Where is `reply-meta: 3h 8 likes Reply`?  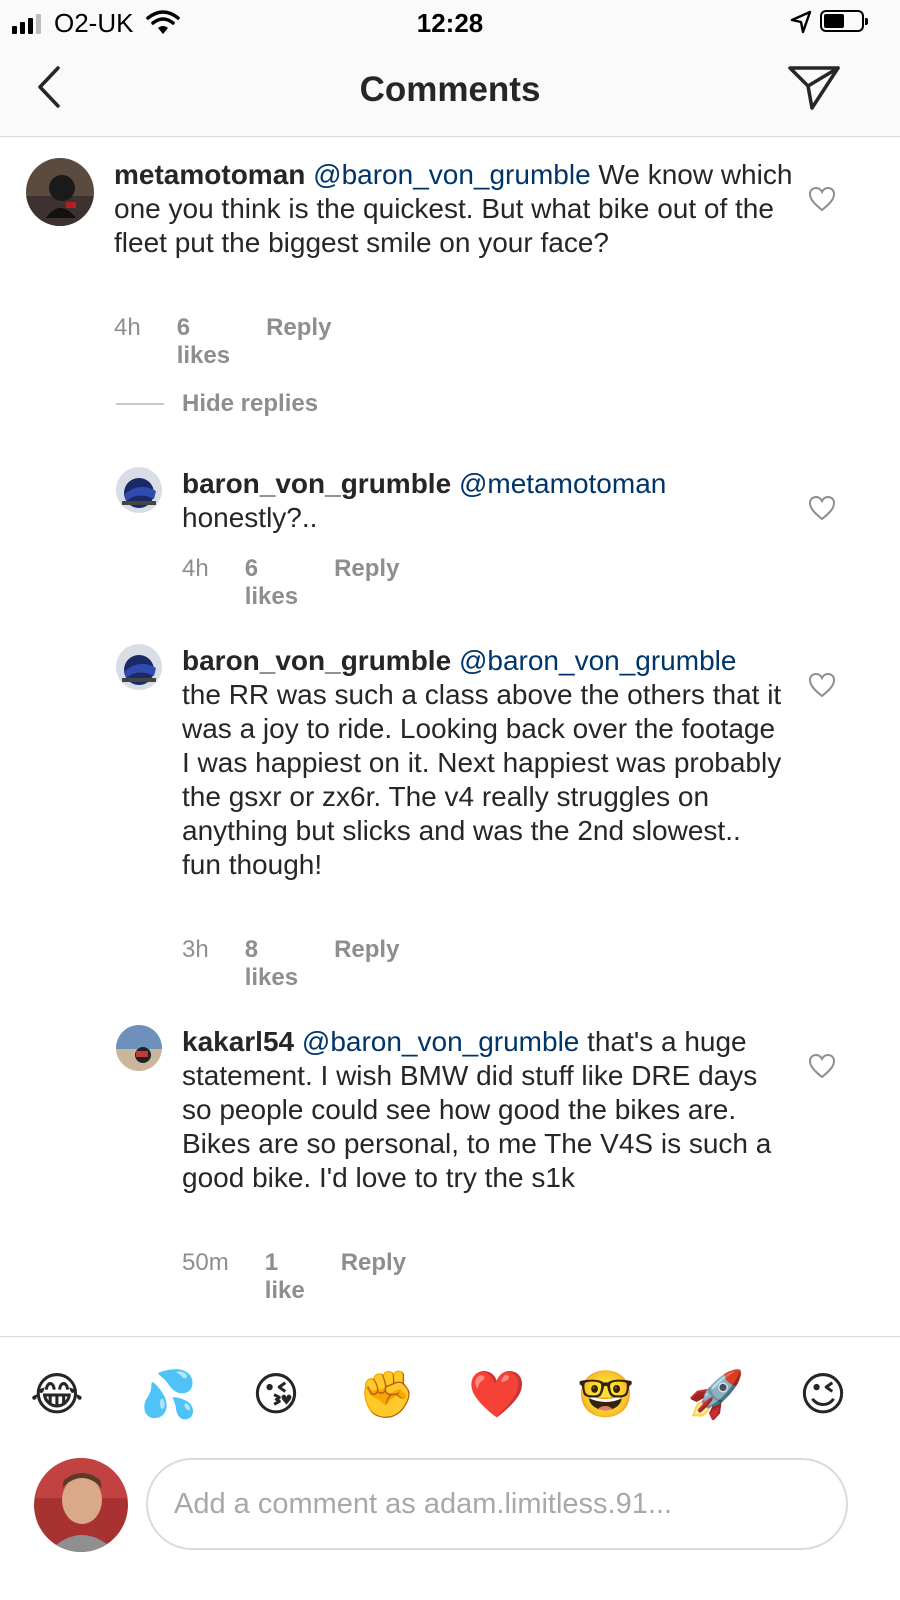
reply-meta: 3h 8 likes Reply is located at coordinates (290, 964).